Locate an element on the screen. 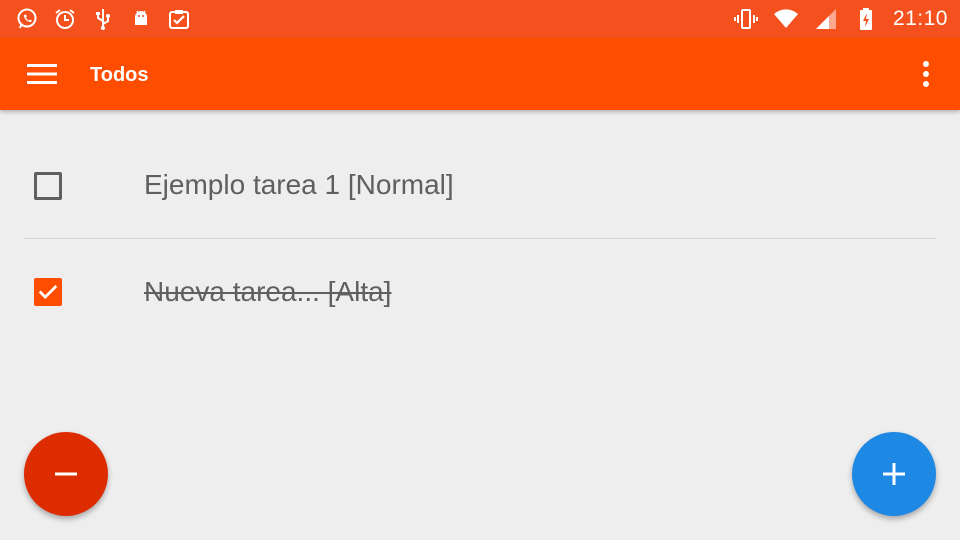  vibrate-icon is located at coordinates (746, 19).